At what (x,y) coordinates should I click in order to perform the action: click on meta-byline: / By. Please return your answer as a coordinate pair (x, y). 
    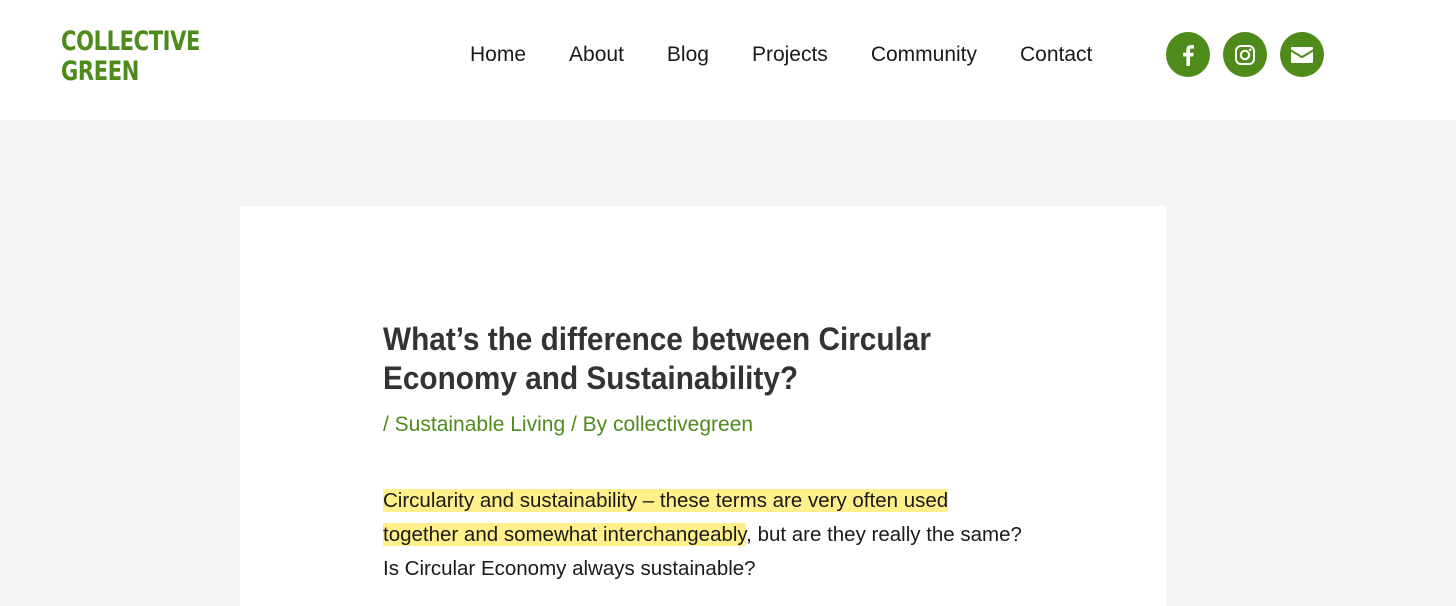
    Looking at the image, I should click on (589, 424).